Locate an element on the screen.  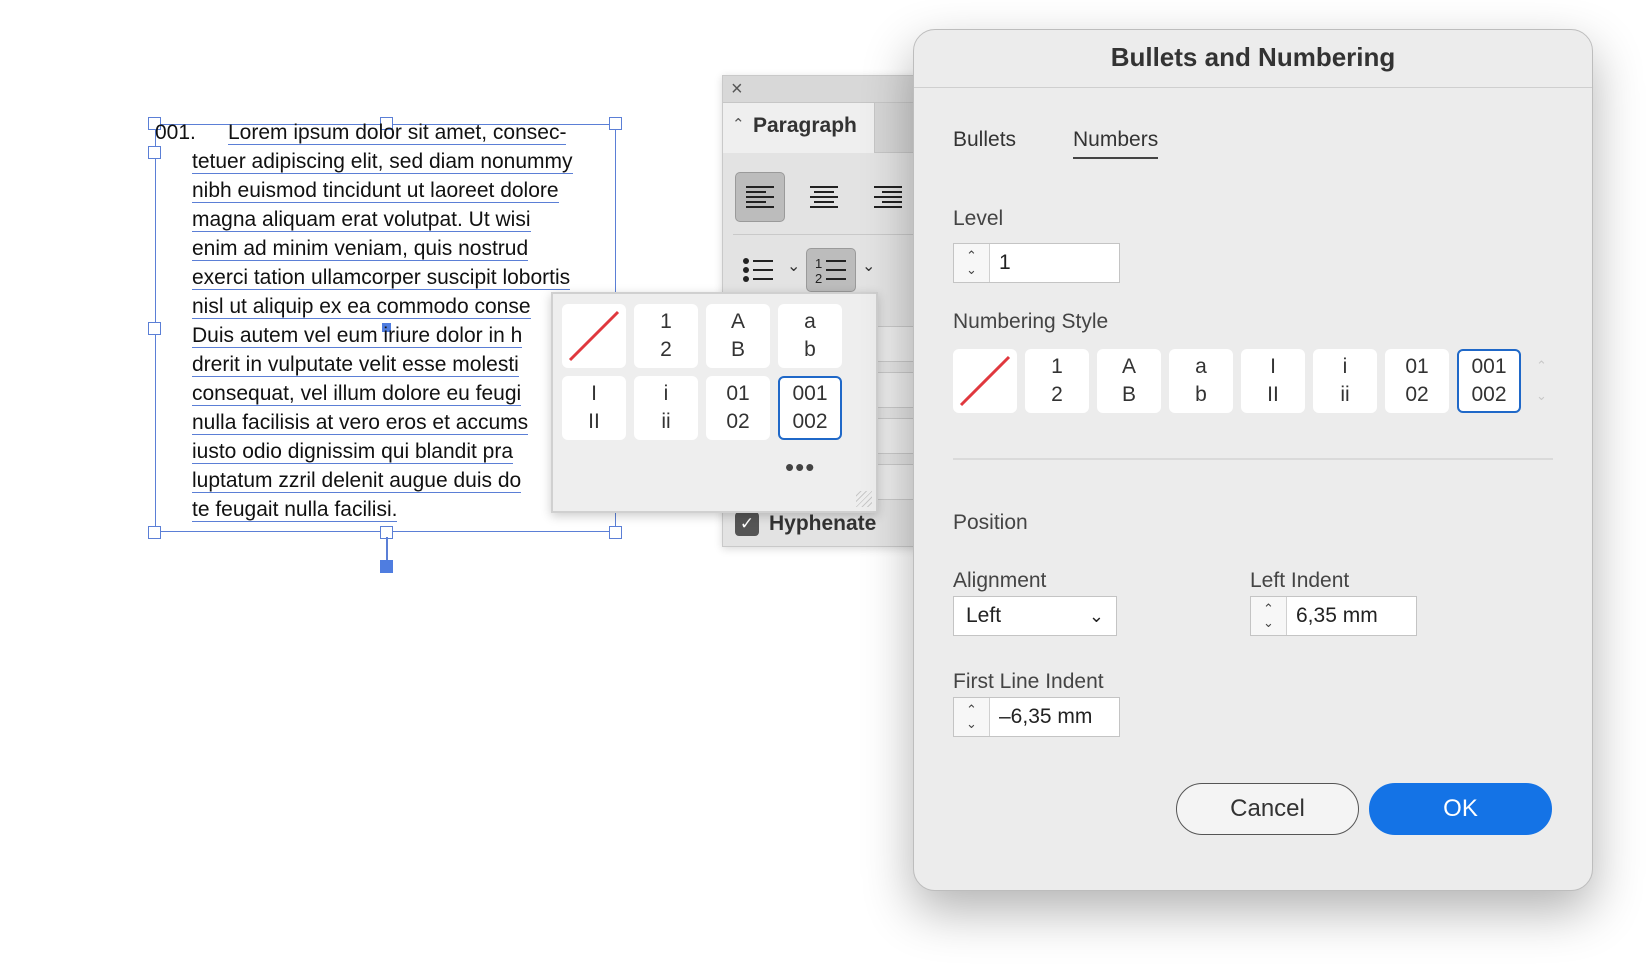
more-options-button: ••• is located at coordinates (800, 467).